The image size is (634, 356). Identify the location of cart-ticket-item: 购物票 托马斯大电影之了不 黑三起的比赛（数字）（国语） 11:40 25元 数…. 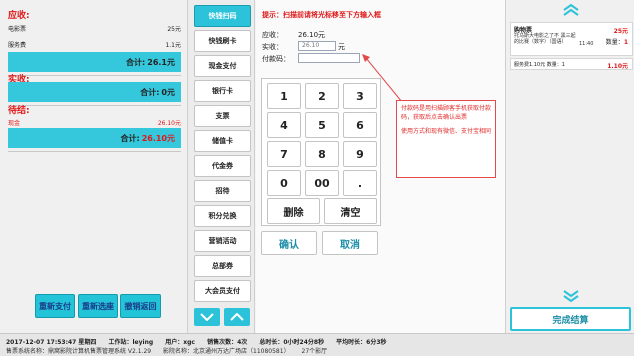
(571, 39).